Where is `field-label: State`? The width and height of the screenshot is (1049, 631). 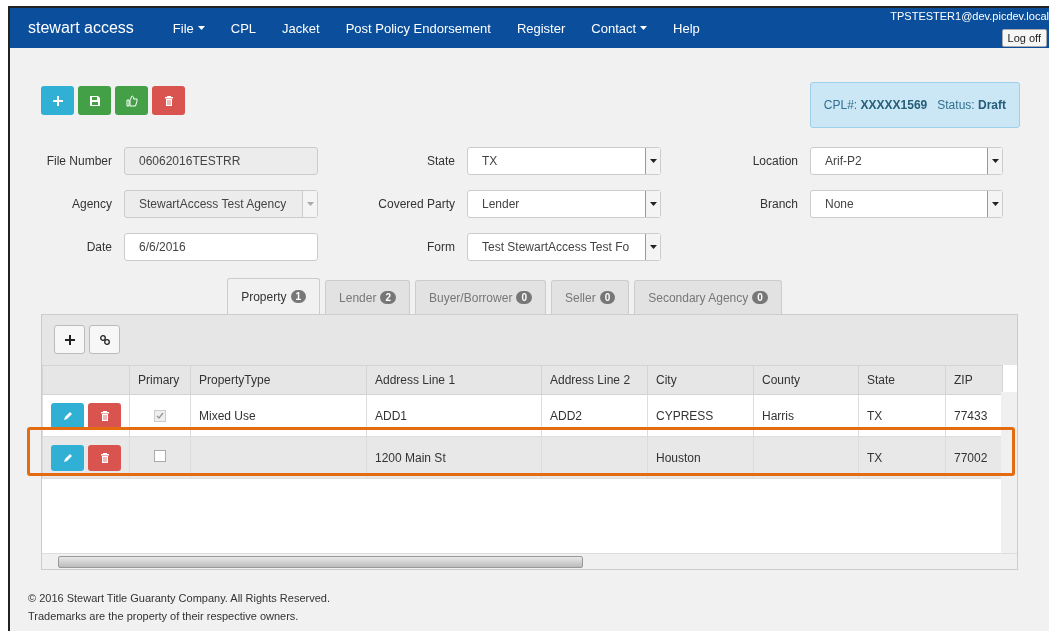 field-label: State is located at coordinates (440, 161).